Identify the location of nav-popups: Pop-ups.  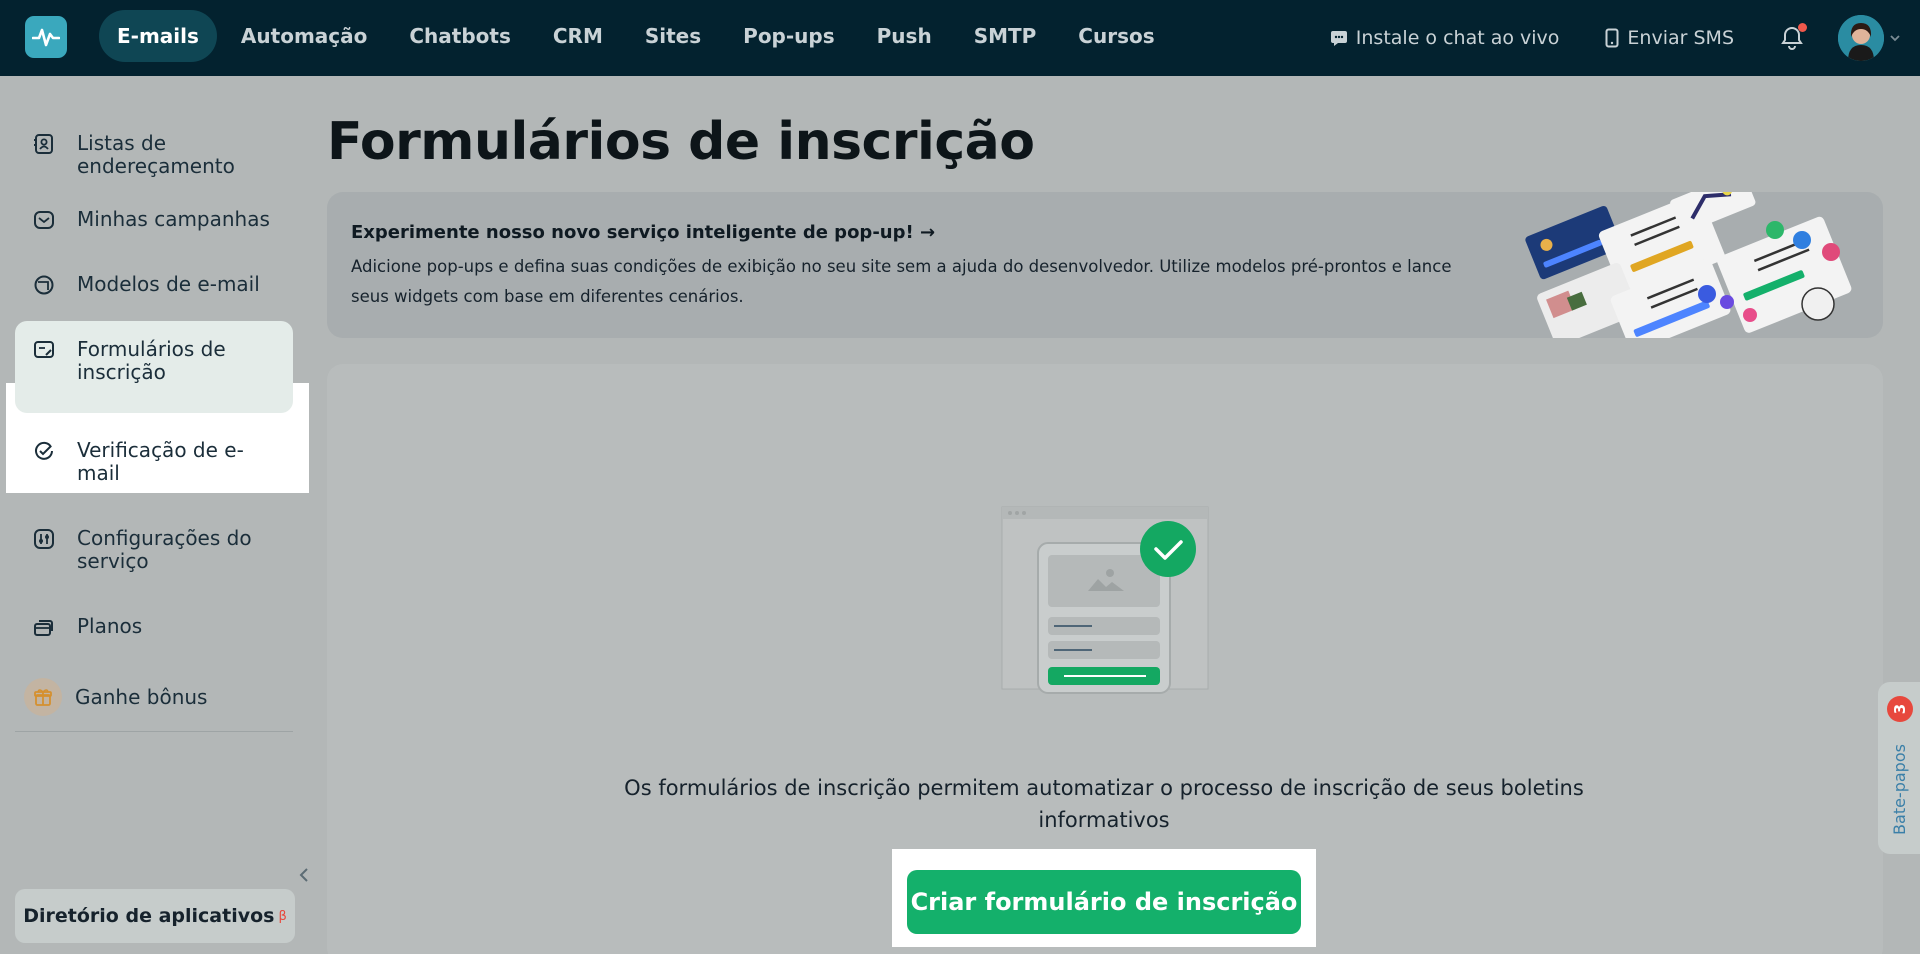
(788, 36).